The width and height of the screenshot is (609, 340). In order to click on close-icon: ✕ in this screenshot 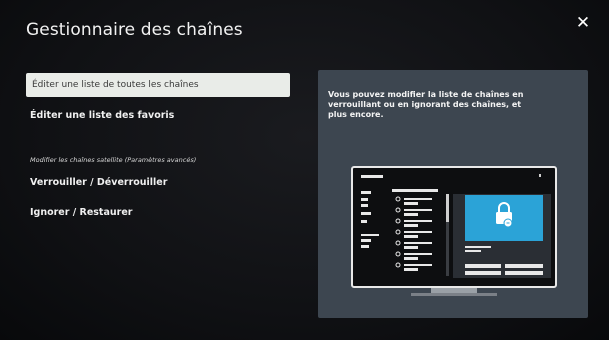, I will do `click(583, 23)`.